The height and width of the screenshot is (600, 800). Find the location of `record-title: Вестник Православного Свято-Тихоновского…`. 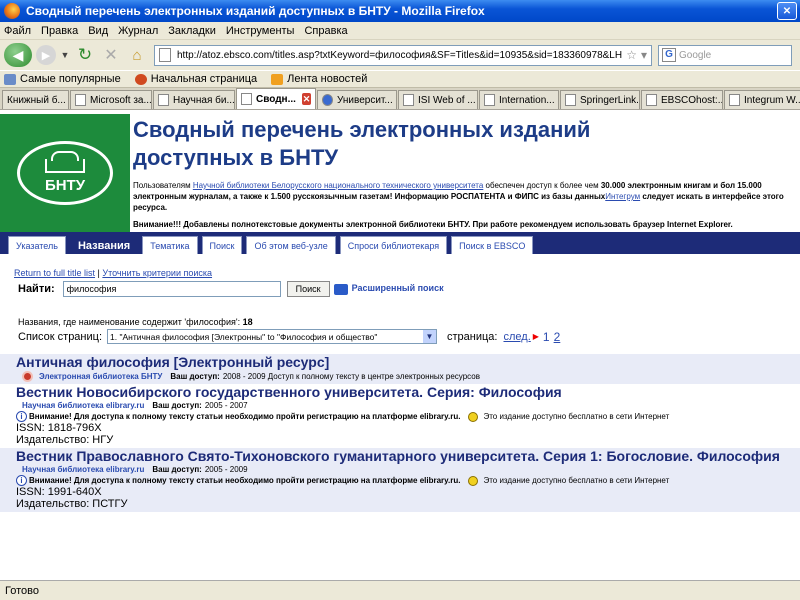

record-title: Вестник Православного Свято-Тихоновского… is located at coordinates (408, 456).